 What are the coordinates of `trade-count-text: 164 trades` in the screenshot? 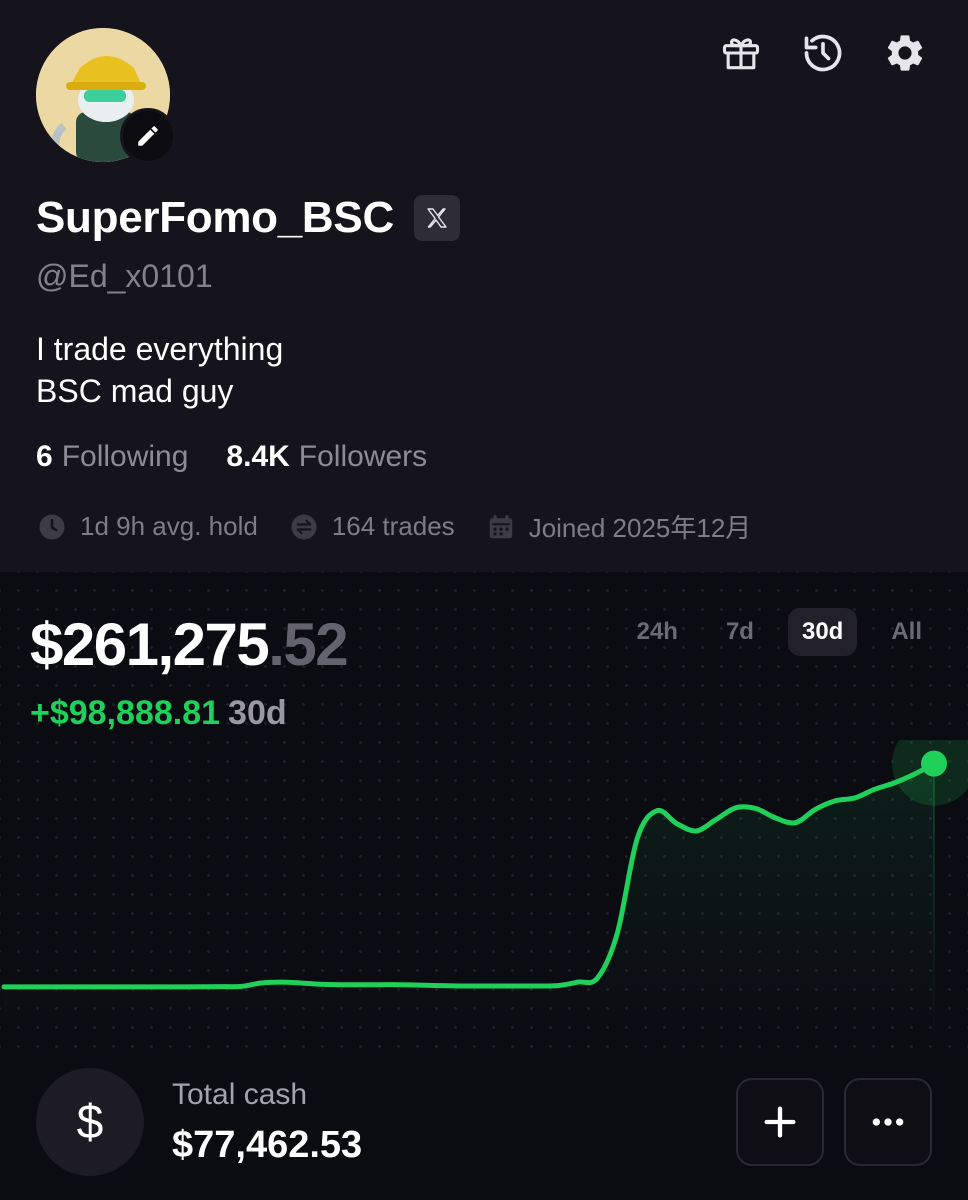 It's located at (393, 526).